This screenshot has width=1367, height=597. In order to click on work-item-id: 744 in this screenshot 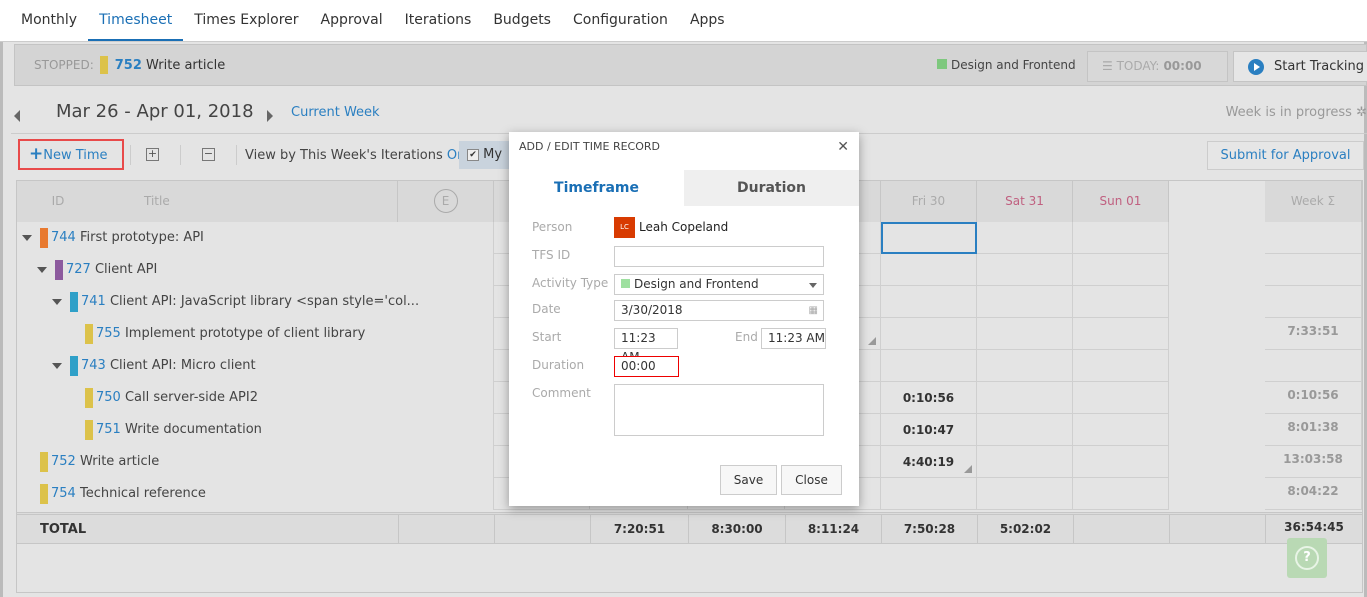, I will do `click(63, 237)`.